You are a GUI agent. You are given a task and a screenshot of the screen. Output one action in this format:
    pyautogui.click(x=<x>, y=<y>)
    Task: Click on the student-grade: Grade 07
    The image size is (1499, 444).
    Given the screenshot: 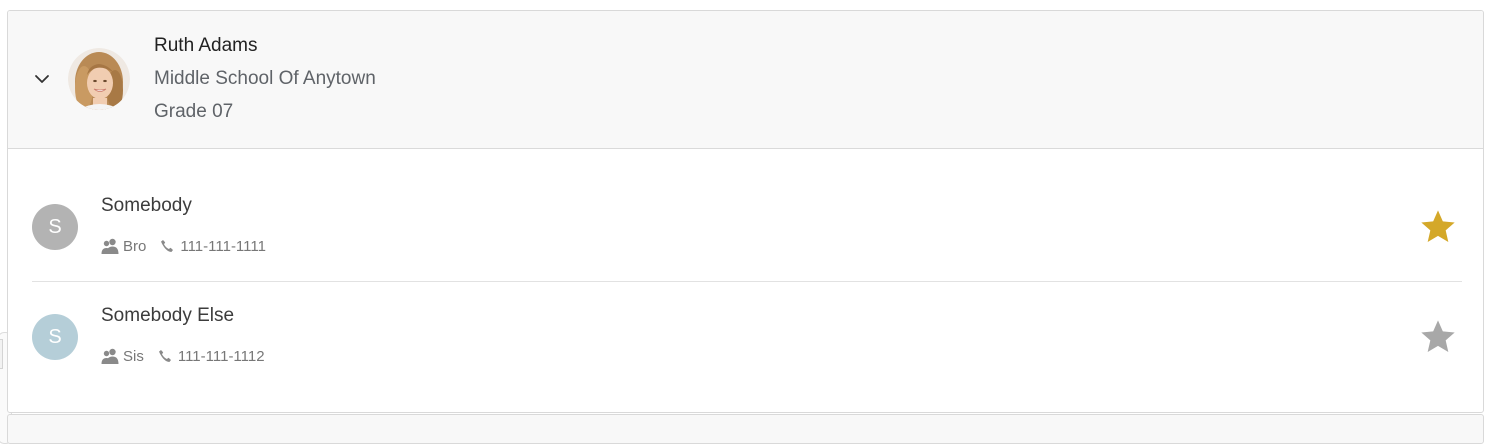 What is the action you would take?
    pyautogui.click(x=194, y=111)
    